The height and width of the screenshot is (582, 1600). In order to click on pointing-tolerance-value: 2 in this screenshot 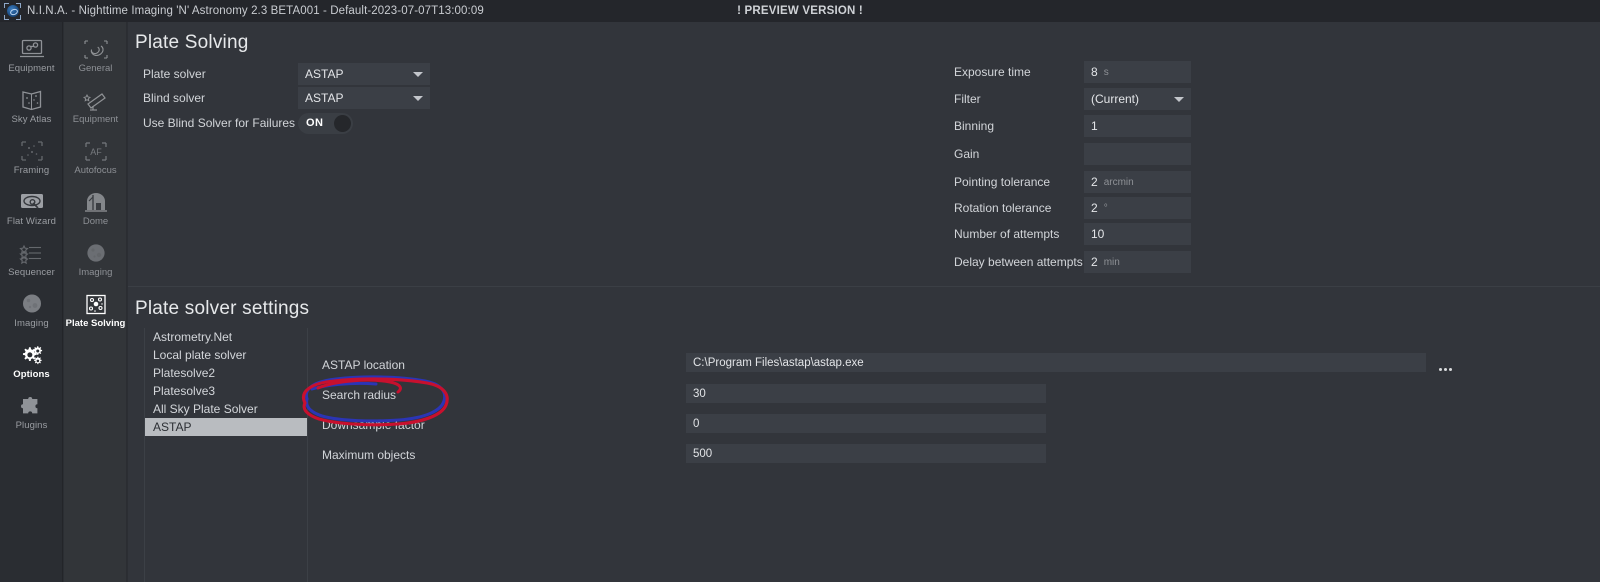, I will do `click(1094, 182)`.